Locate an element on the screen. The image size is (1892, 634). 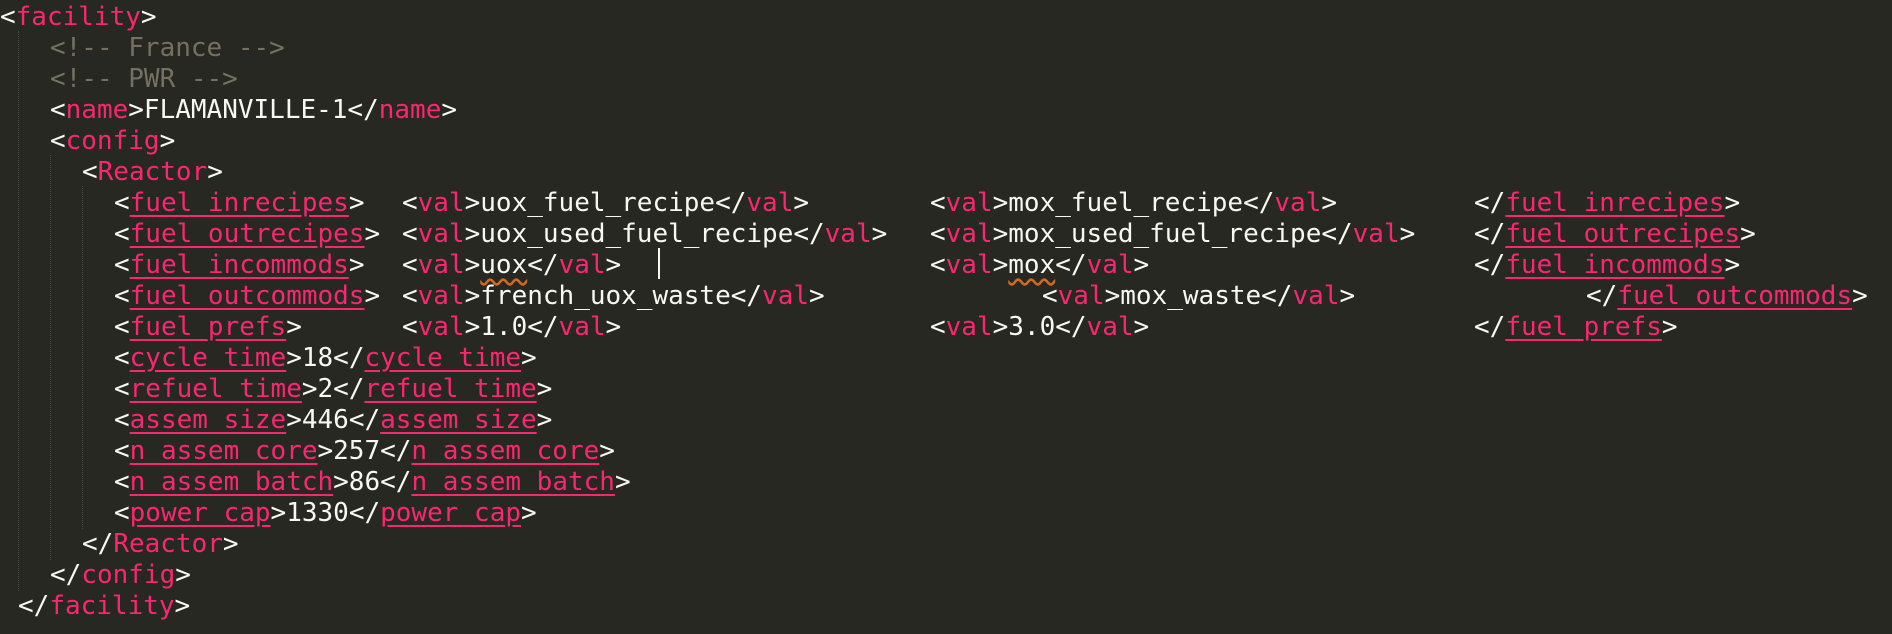
code-line-segment: <refuel_time>2</refuel_time> is located at coordinates (333, 389).